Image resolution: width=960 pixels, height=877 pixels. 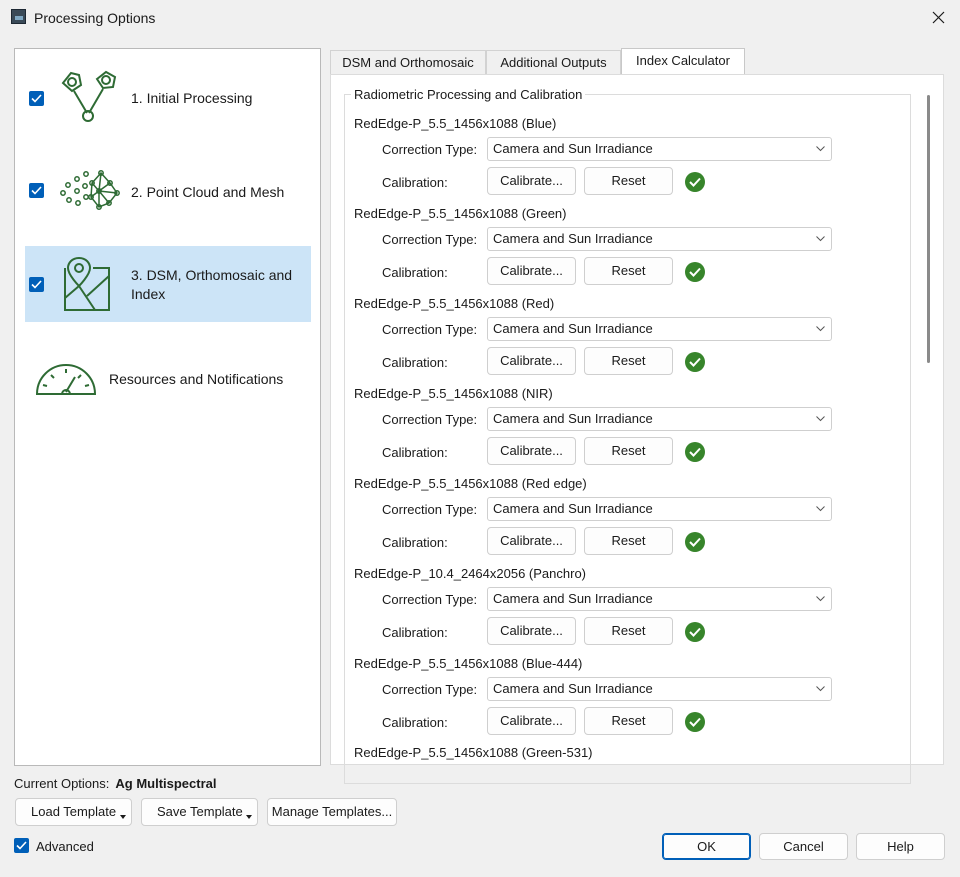 I want to click on title-bar: Processing Options, so click(x=480, y=18).